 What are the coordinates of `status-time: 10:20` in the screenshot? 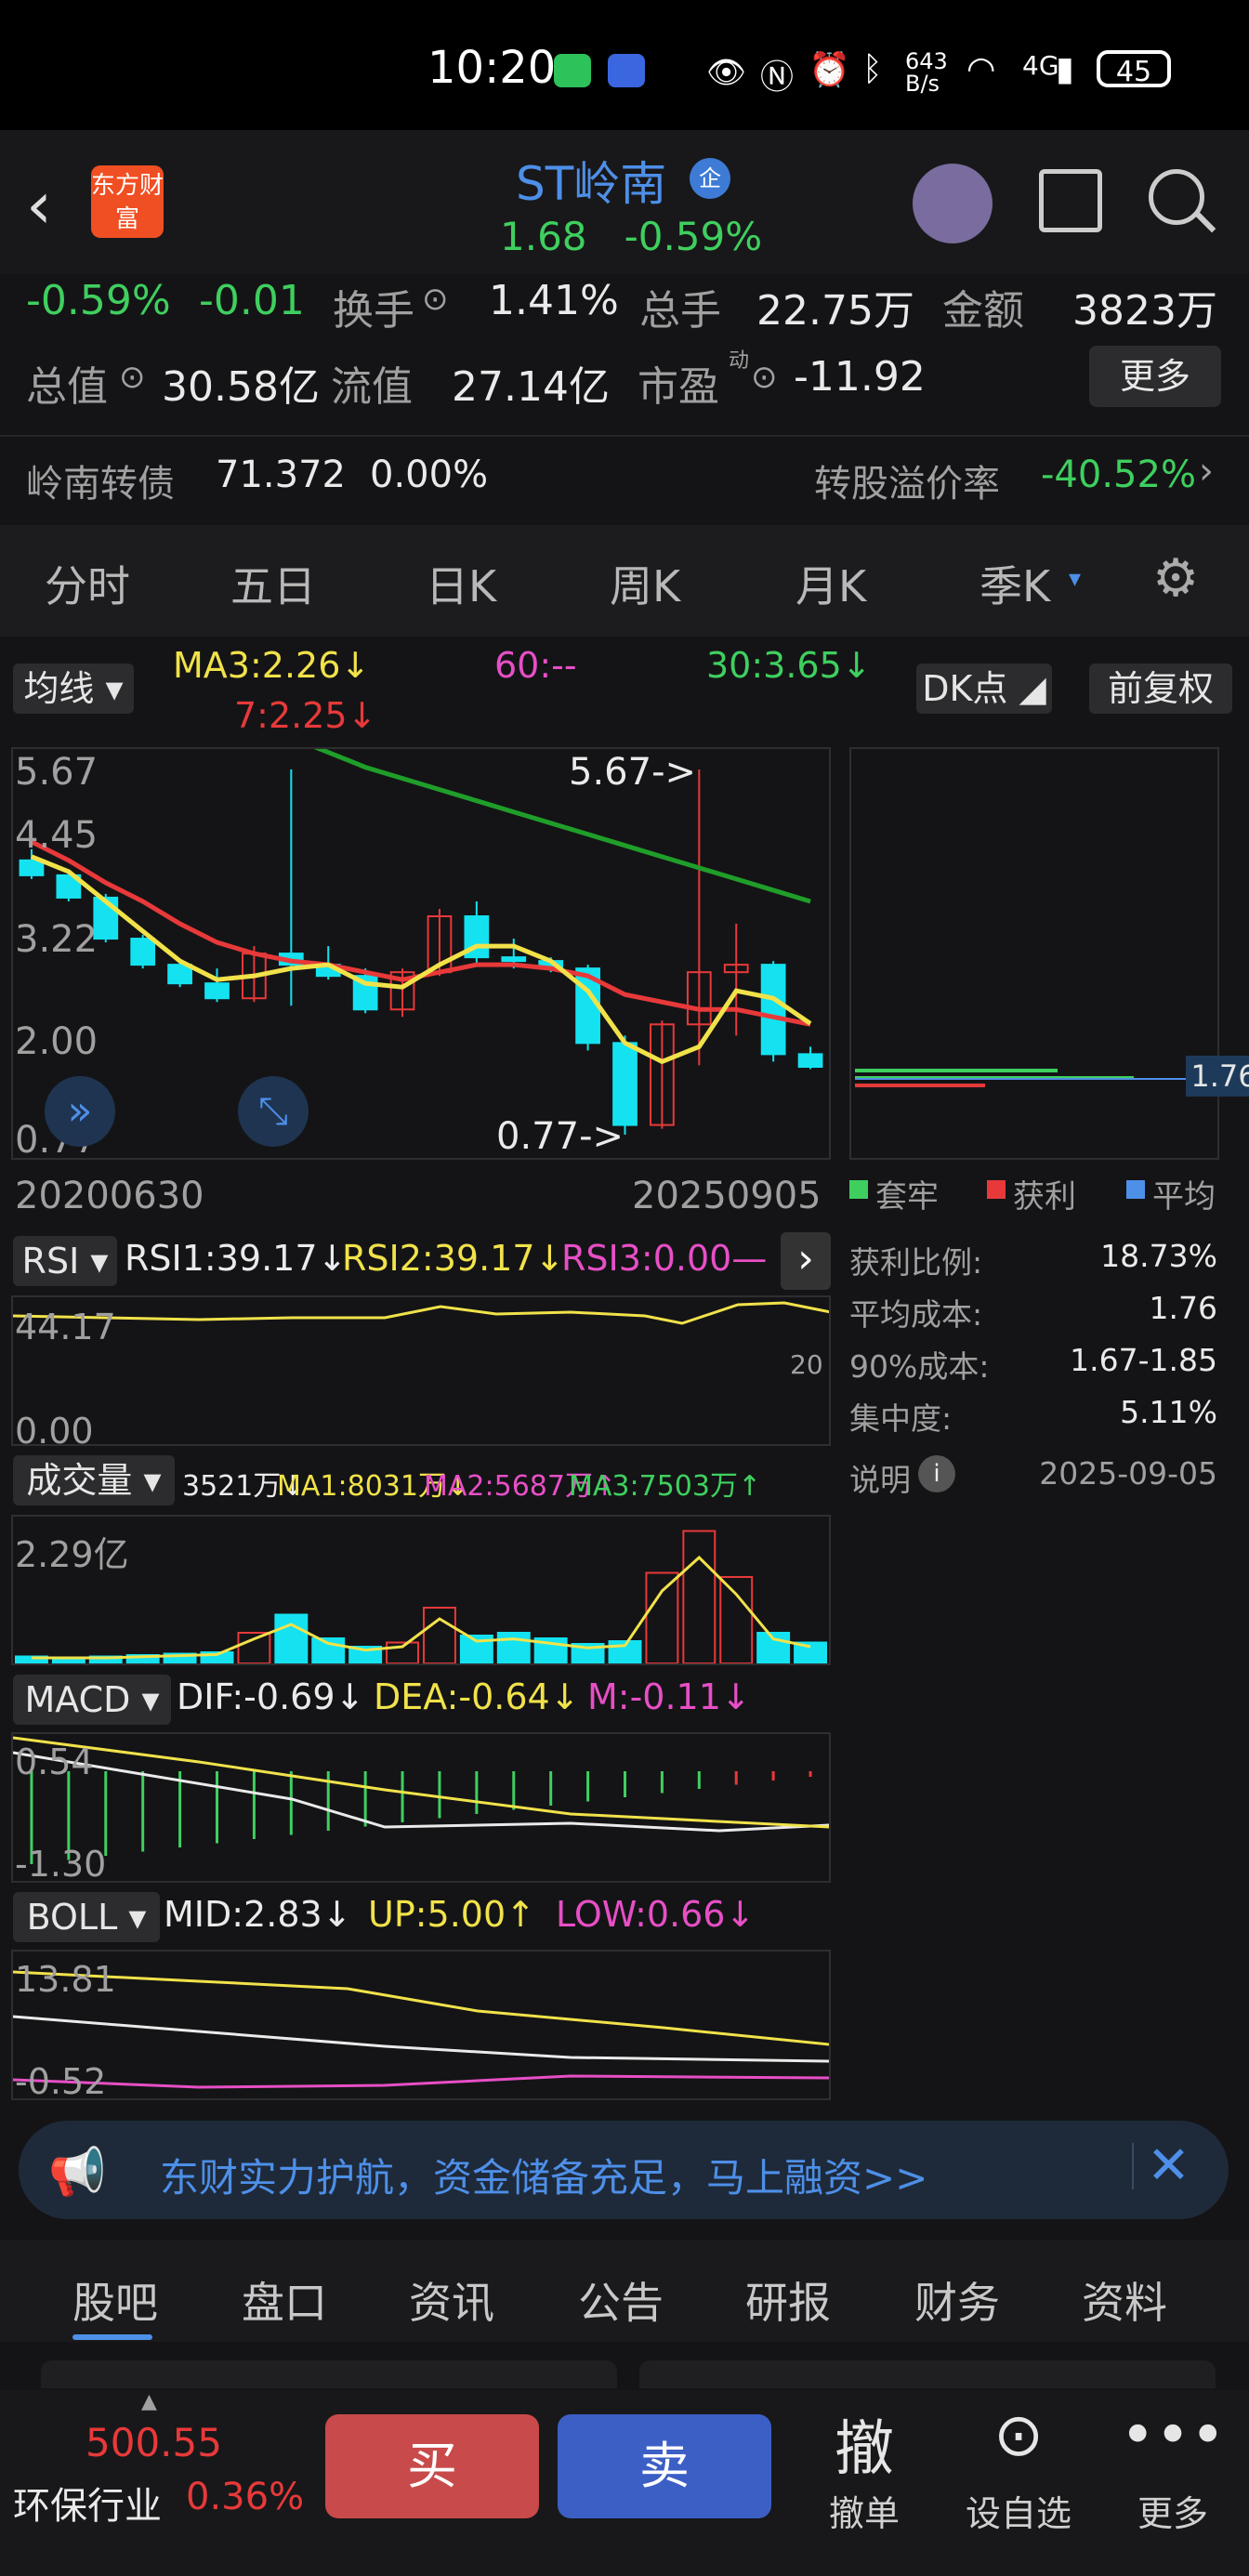 It's located at (492, 68).